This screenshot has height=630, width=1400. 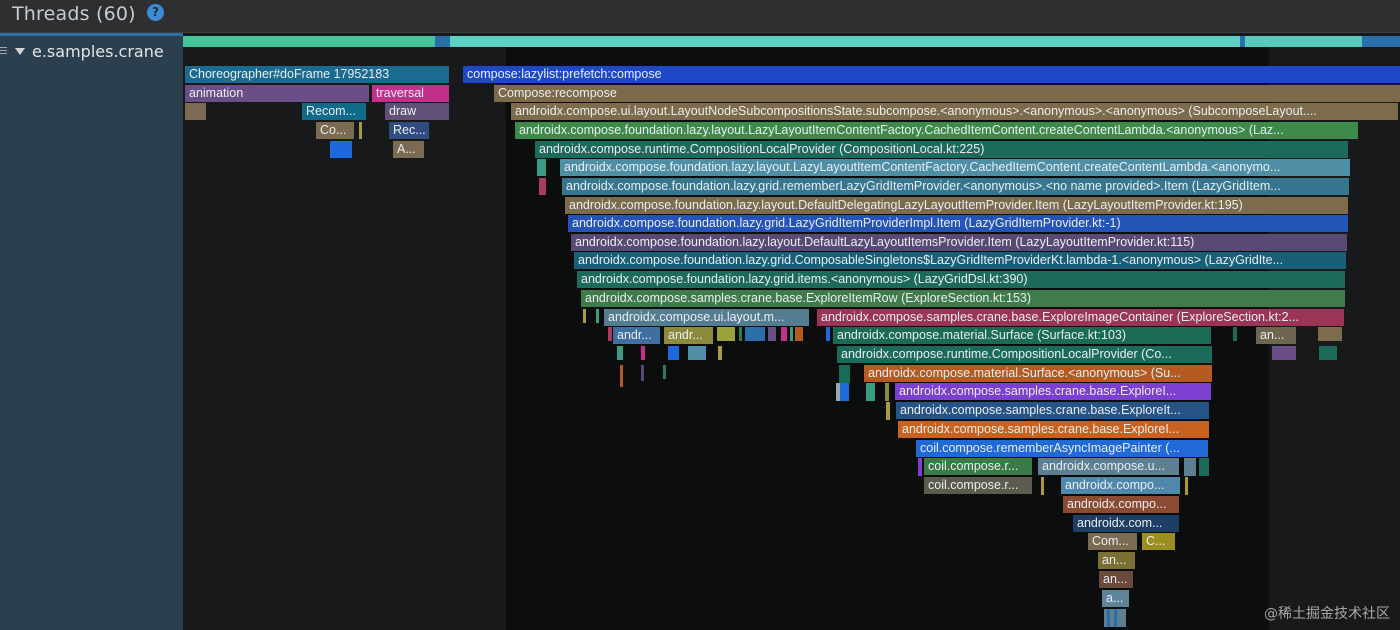 I want to click on flame-slice: Compose:recompose, so click(x=947, y=93).